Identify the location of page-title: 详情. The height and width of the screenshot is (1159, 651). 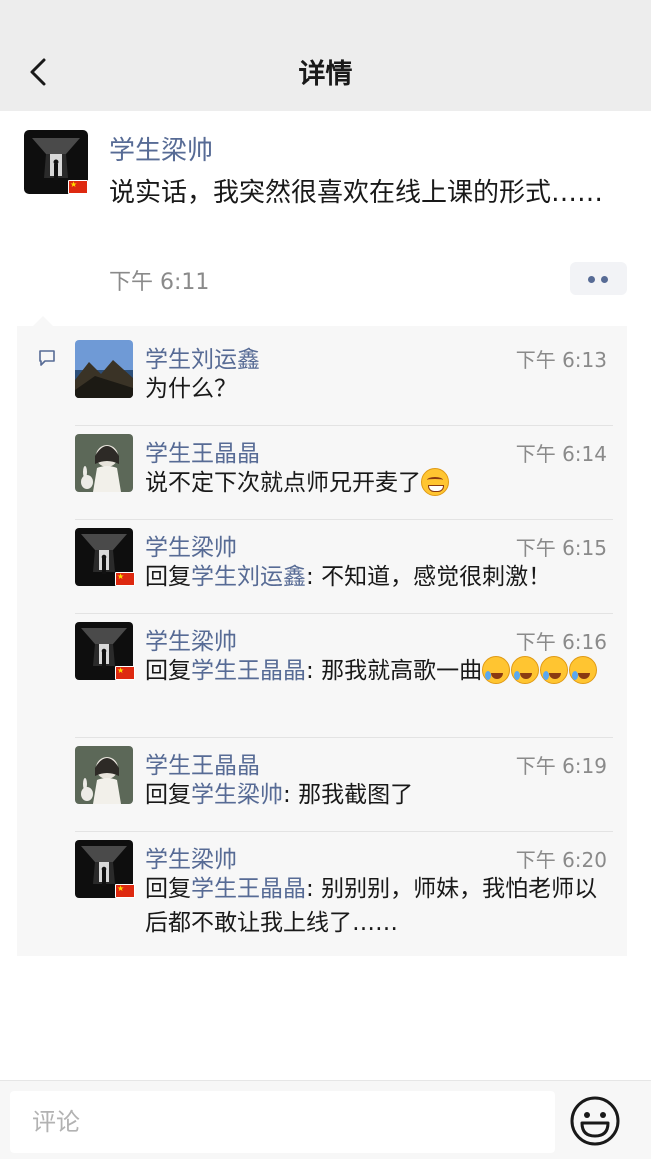
(325, 74).